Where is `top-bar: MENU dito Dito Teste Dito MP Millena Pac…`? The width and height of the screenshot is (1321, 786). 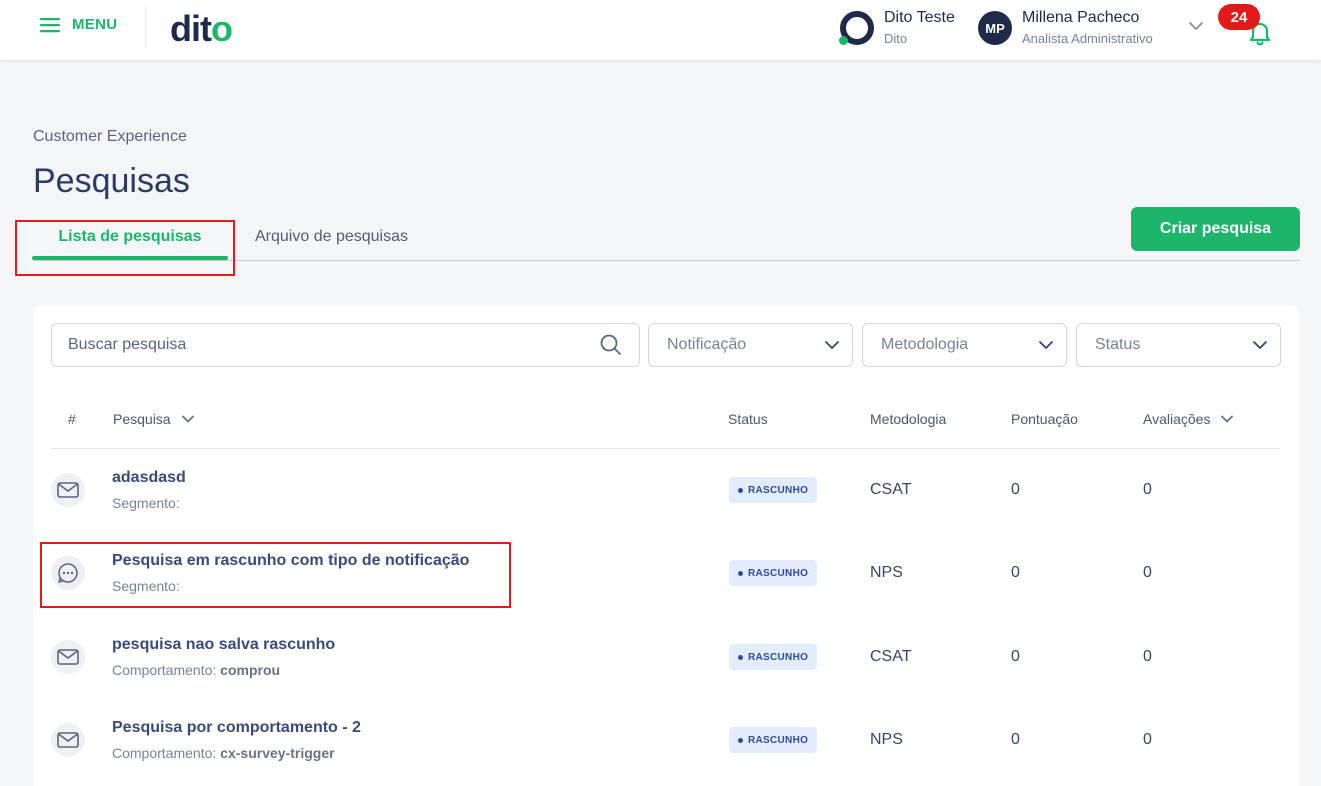 top-bar: MENU dito Dito Teste Dito MP Millena Pac… is located at coordinates (660, 30).